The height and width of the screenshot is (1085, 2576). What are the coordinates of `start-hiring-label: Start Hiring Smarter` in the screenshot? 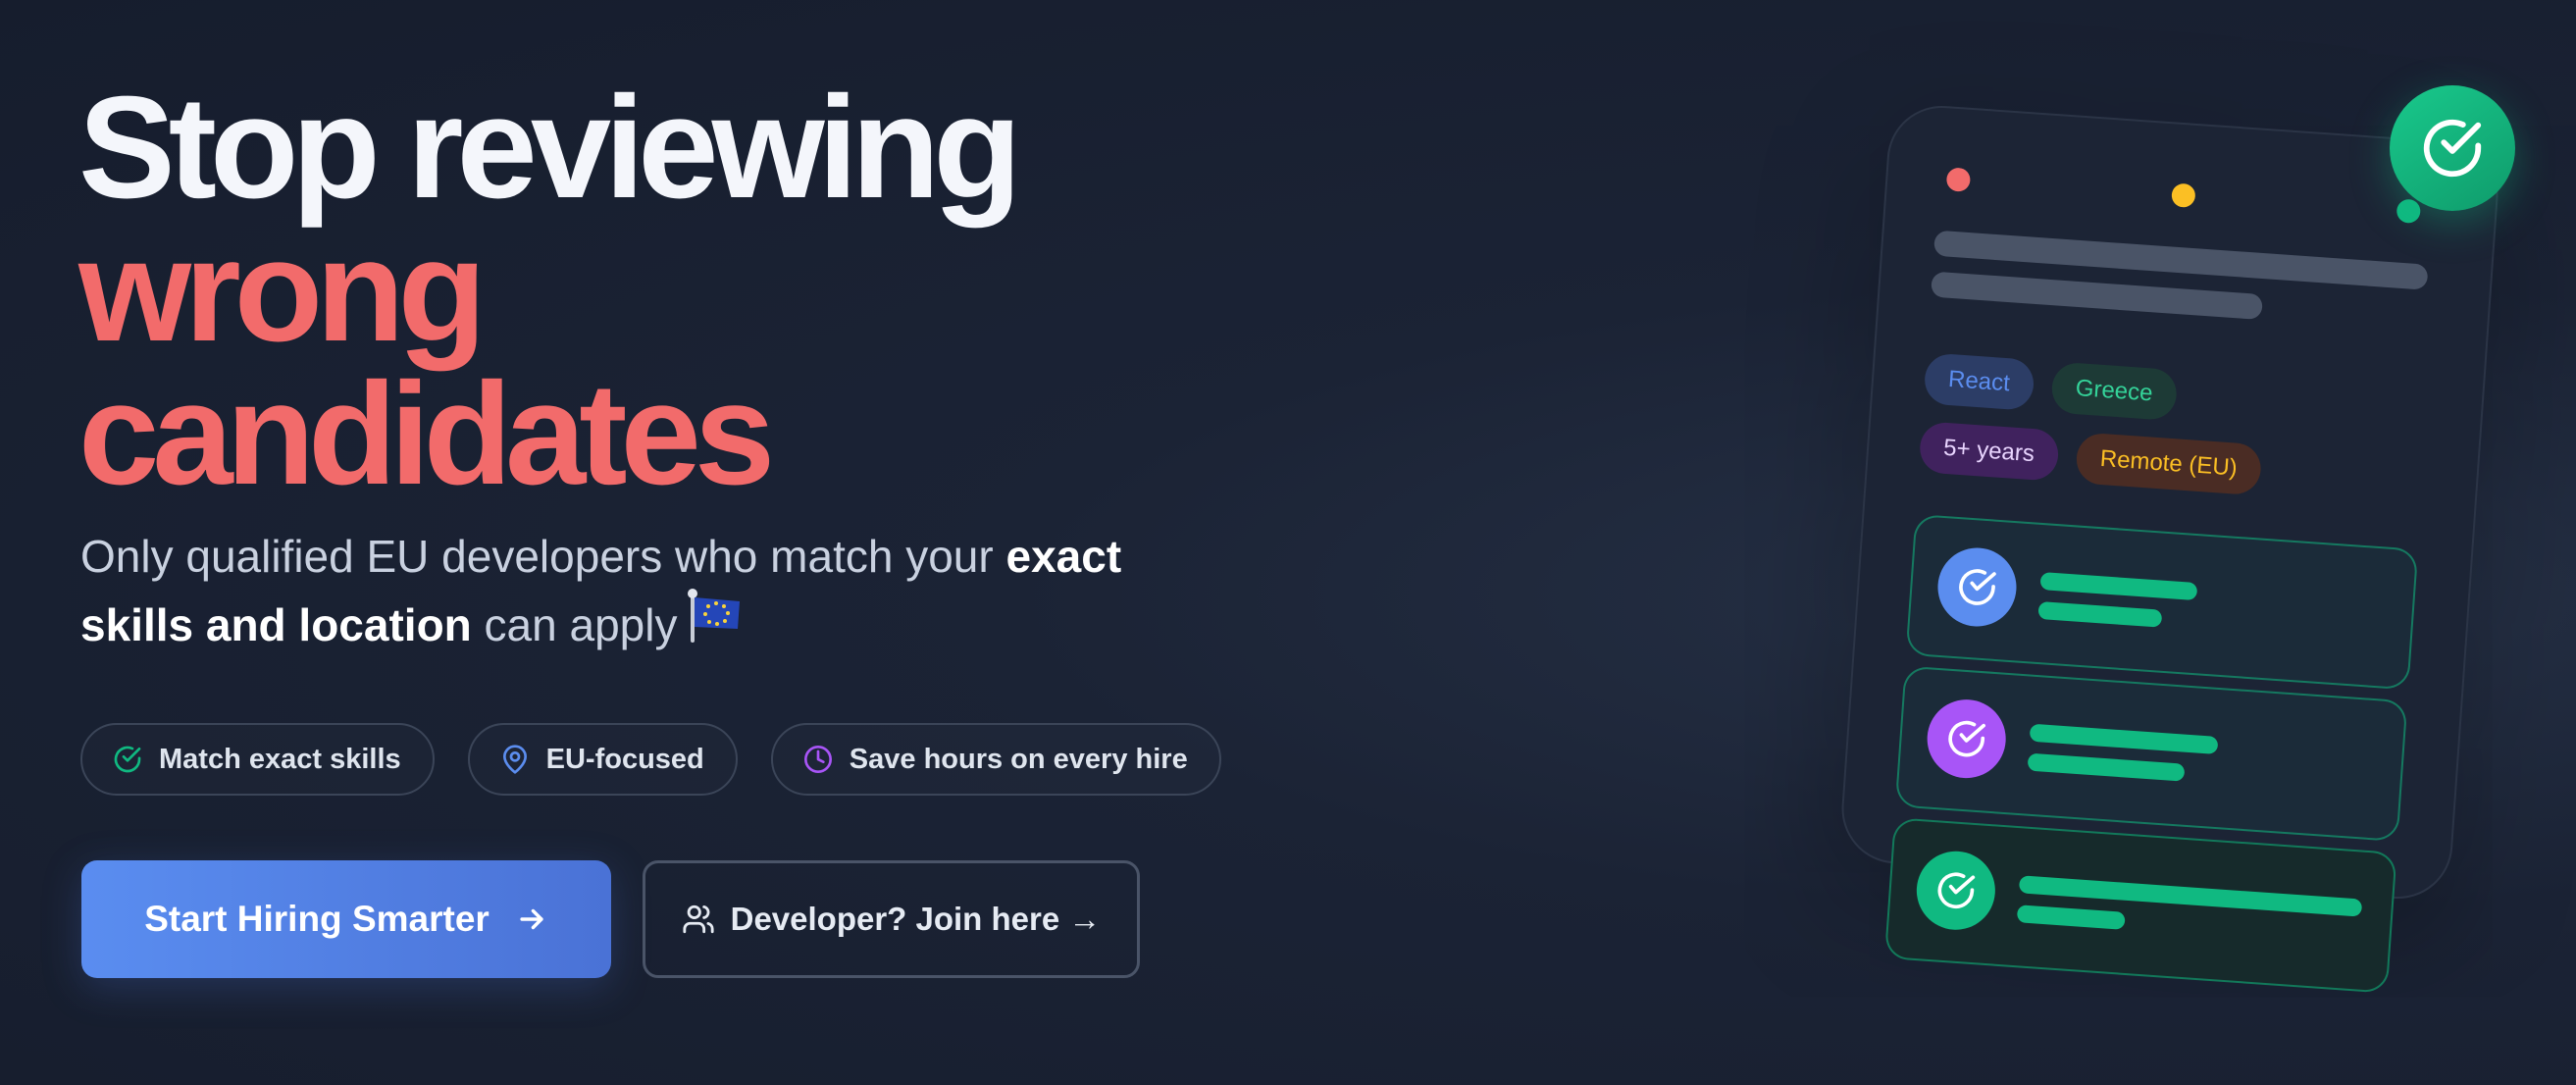 It's located at (316, 919).